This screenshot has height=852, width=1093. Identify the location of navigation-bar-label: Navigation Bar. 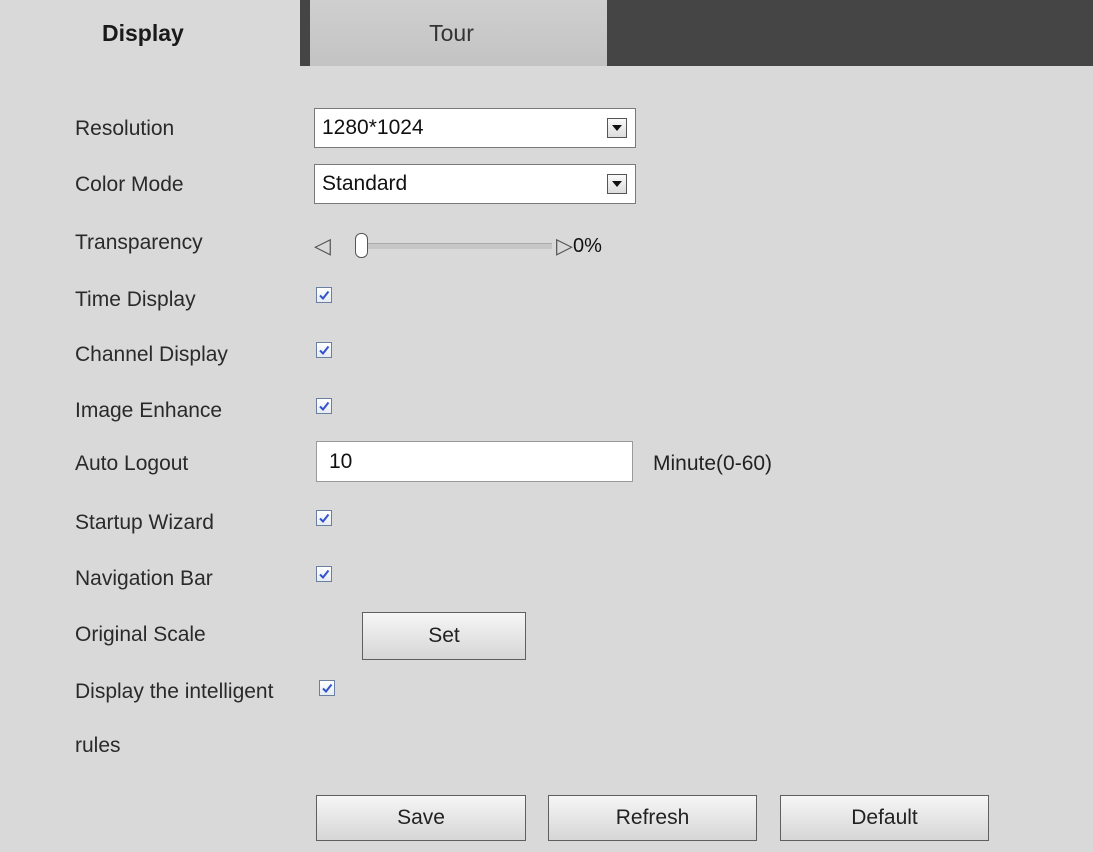
(144, 578).